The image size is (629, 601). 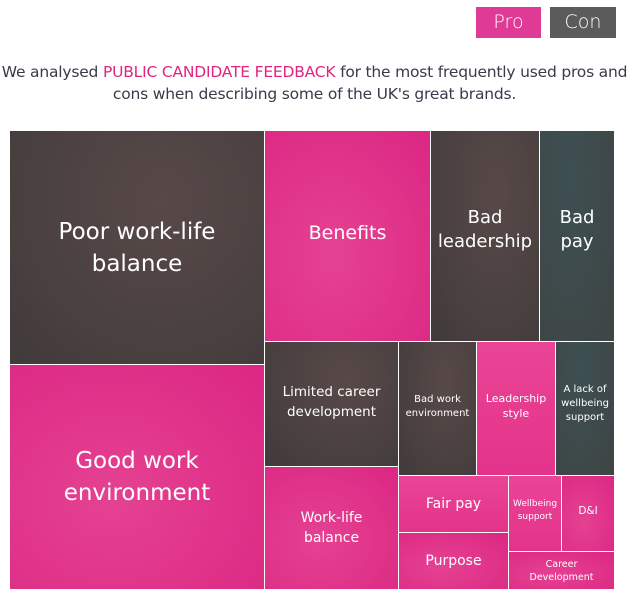 I want to click on cell-label: Limited career development, so click(x=331, y=402).